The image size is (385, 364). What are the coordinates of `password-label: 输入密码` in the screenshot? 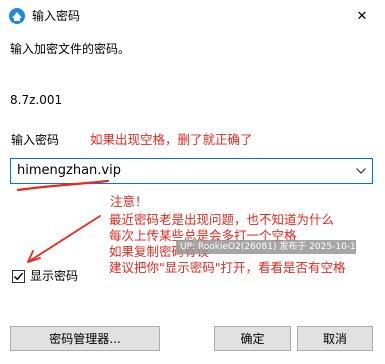 It's located at (35, 140).